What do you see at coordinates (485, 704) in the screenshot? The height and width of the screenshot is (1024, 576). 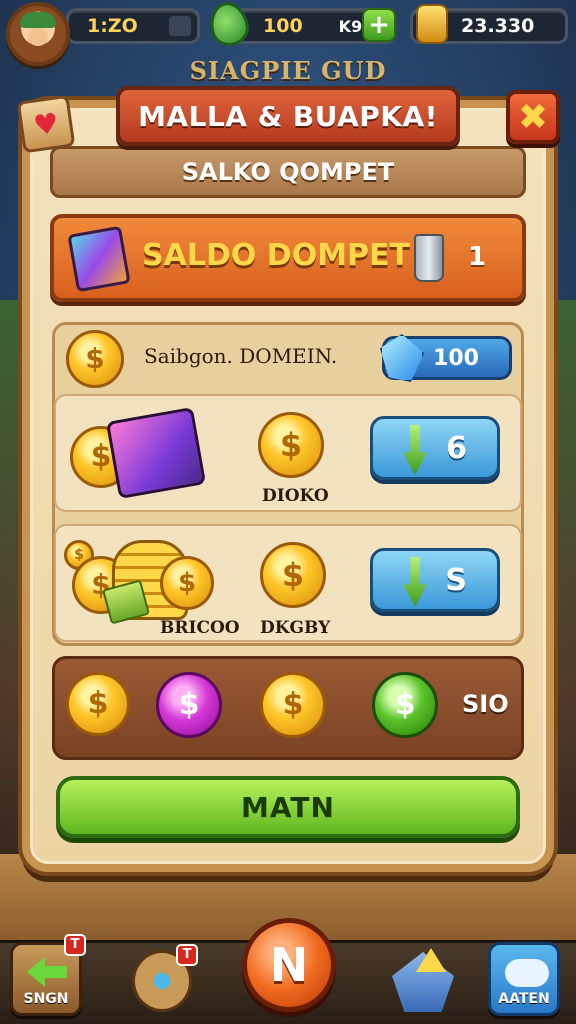 I see `currency-row-value: SIO` at bounding box center [485, 704].